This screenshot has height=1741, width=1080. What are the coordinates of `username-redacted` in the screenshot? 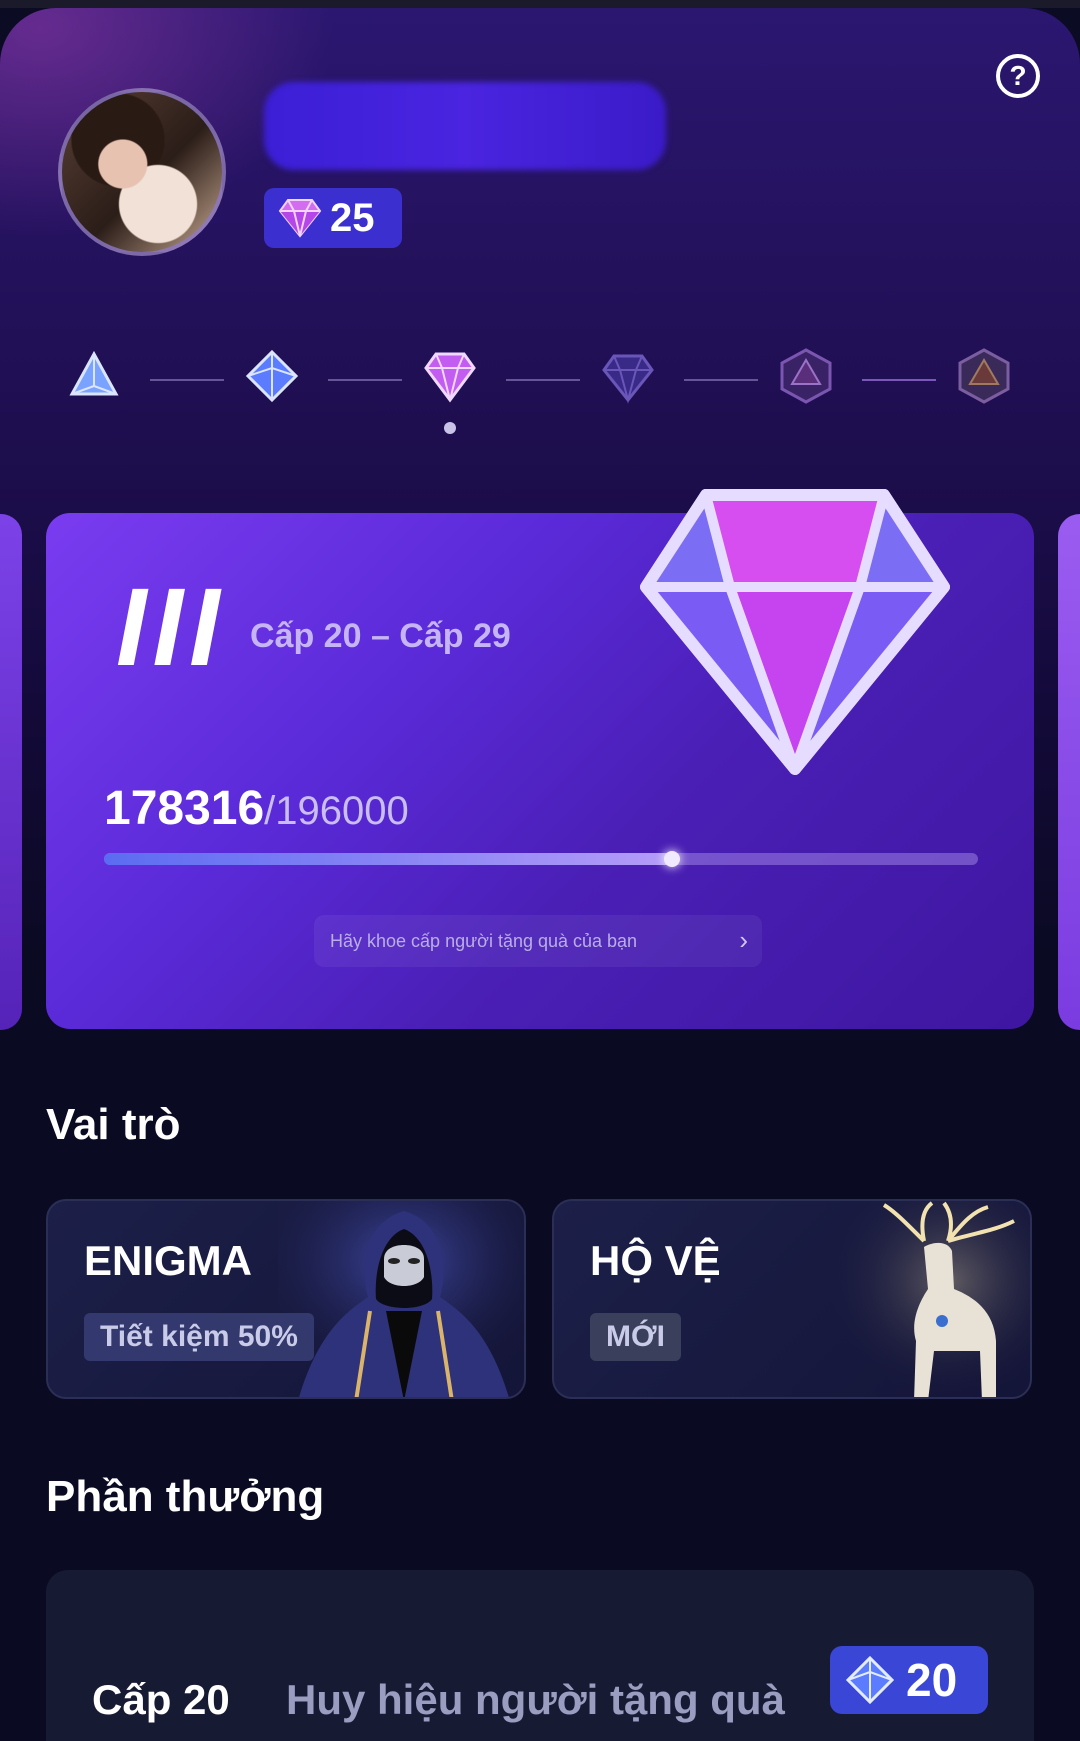 It's located at (465, 126).